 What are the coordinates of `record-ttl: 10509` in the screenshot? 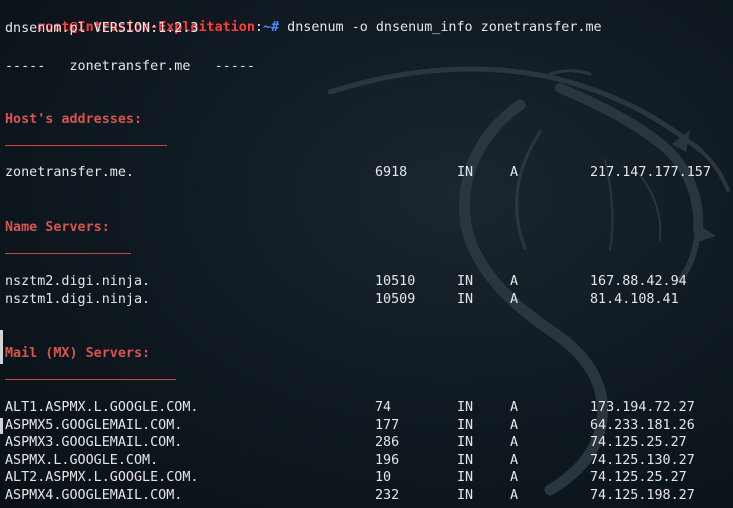 It's located at (395, 299).